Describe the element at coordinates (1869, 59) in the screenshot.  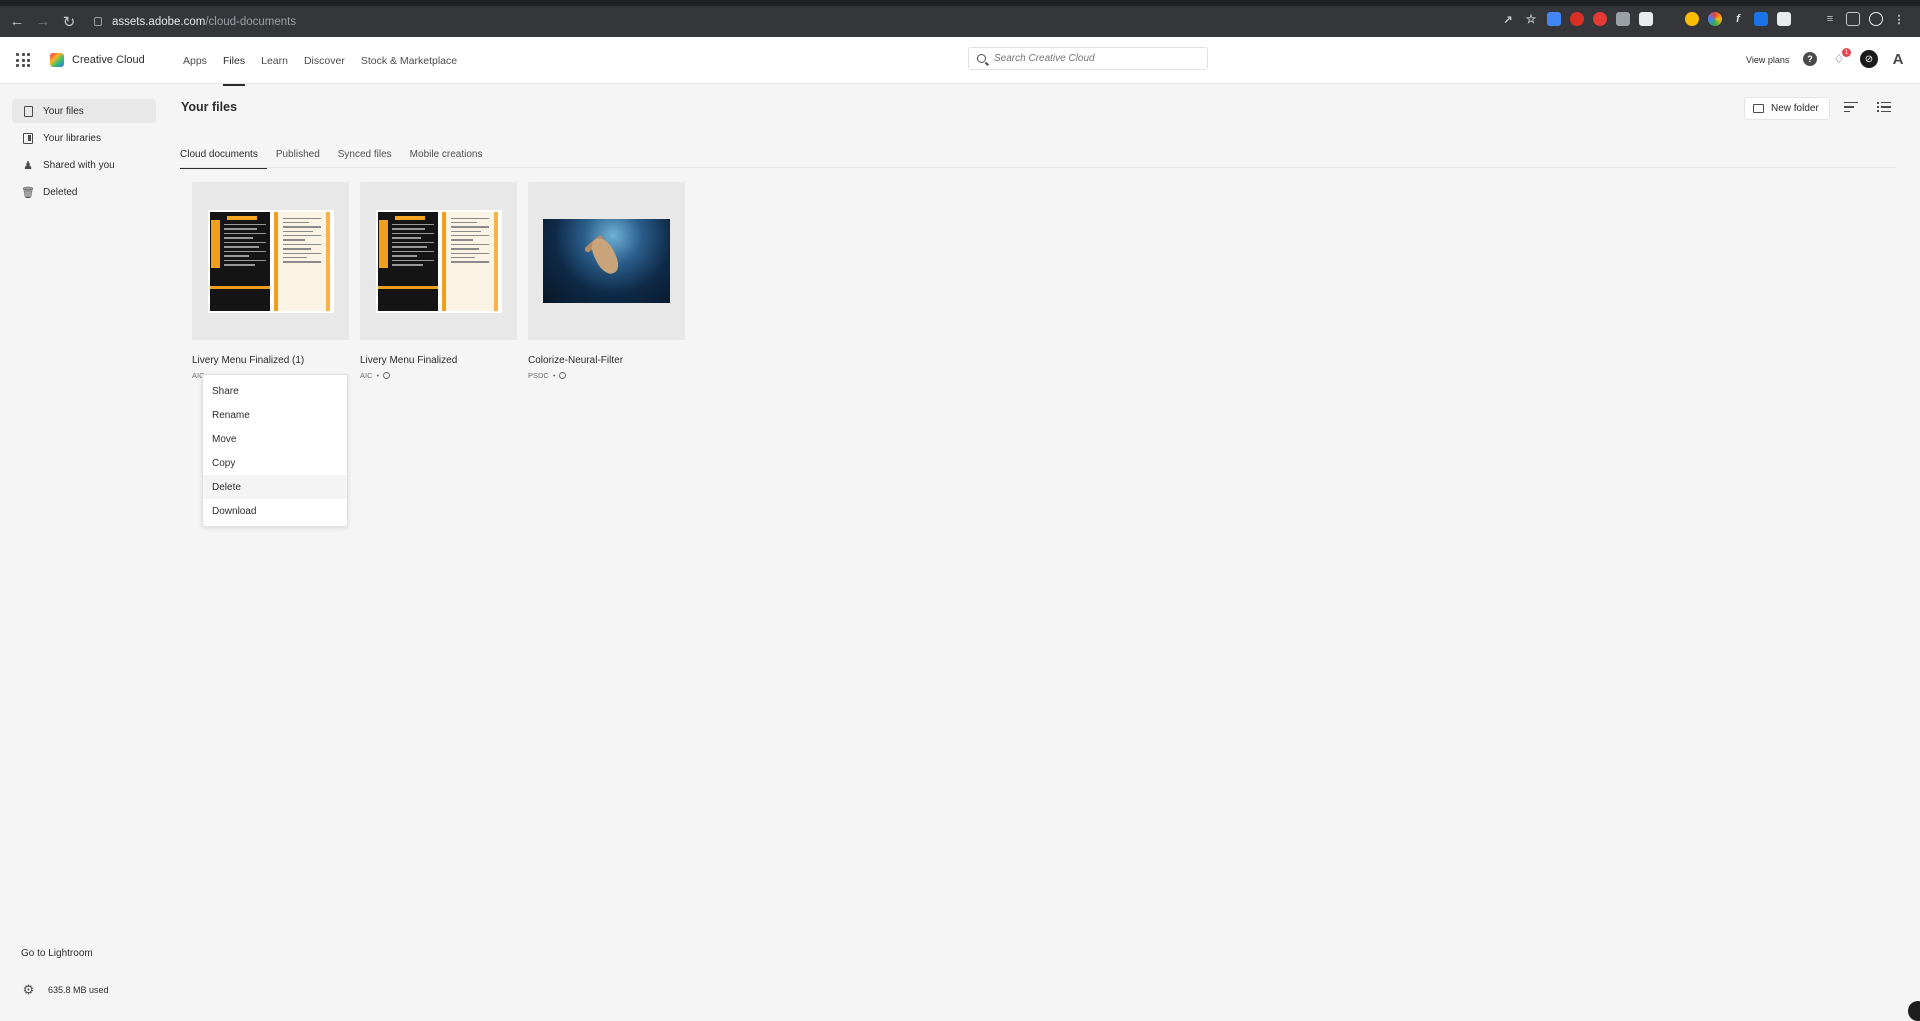
I see `avatar: ⊘` at that location.